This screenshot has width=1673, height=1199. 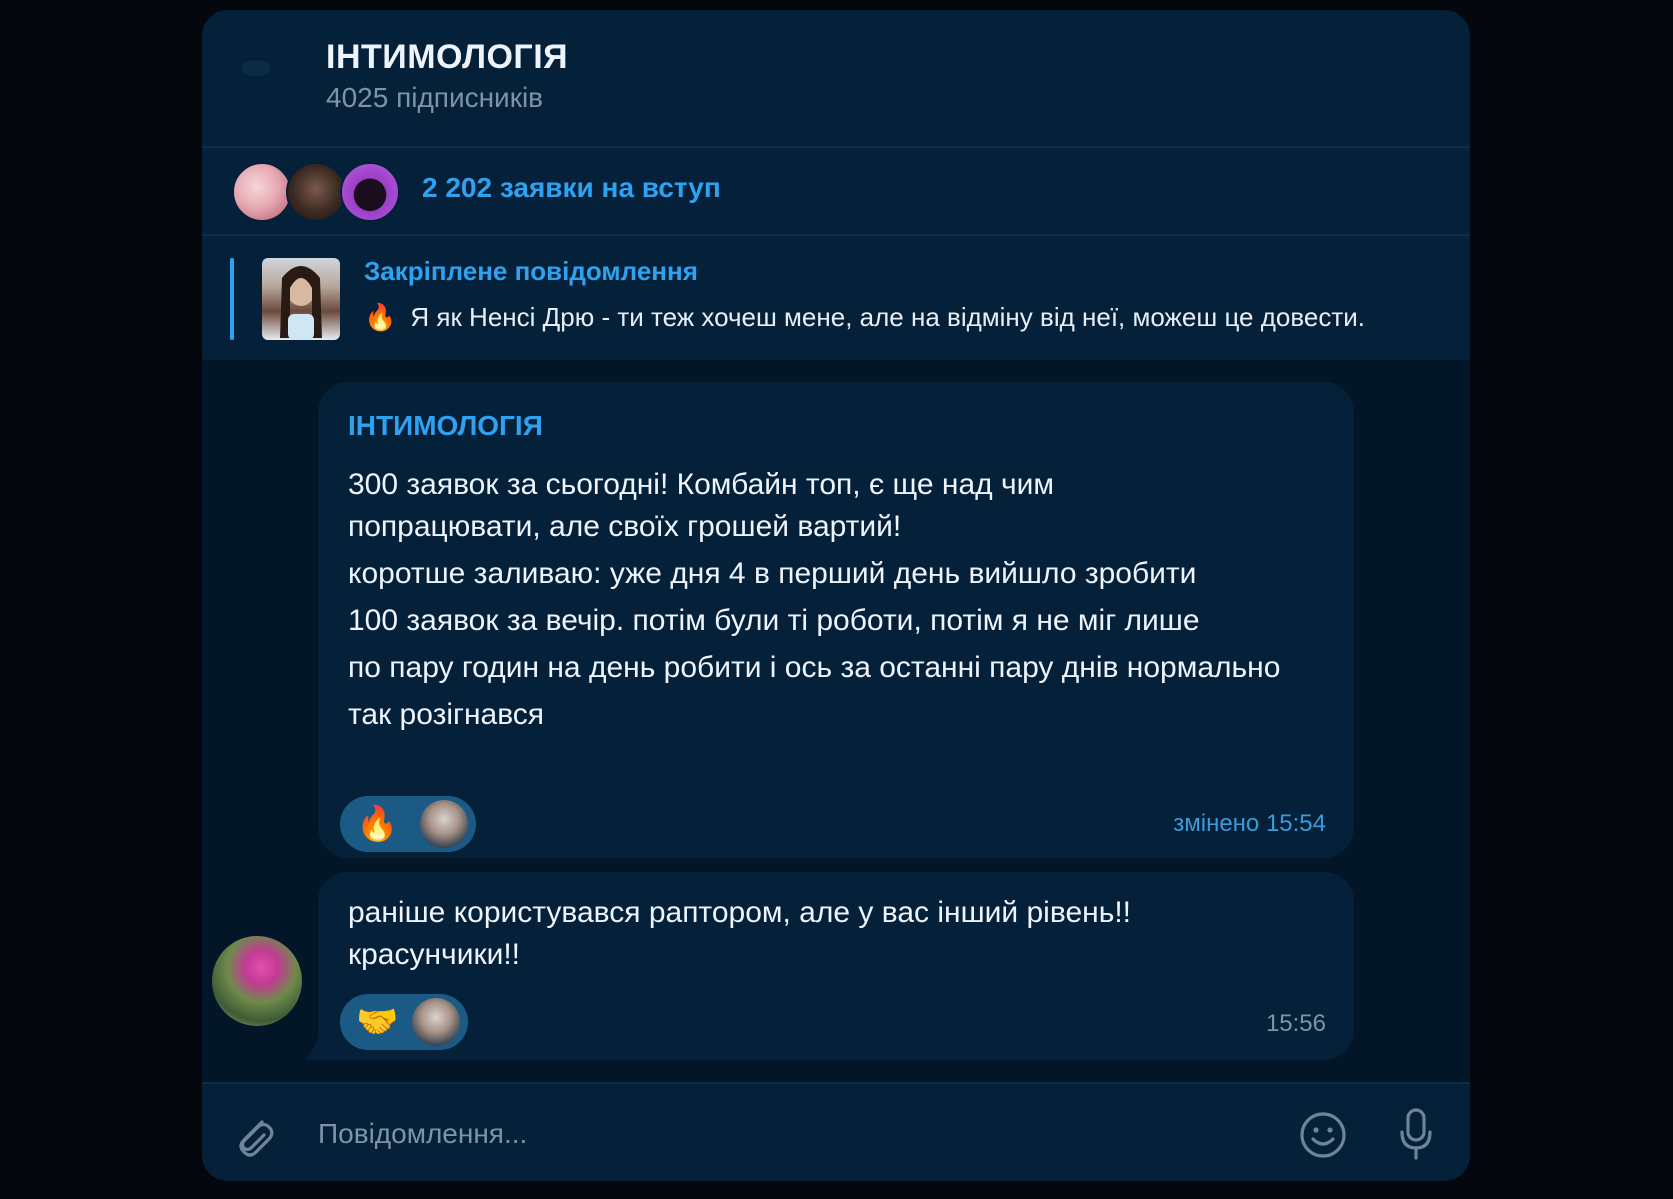 I want to click on bubble-tail, so click(x=311, y=1046).